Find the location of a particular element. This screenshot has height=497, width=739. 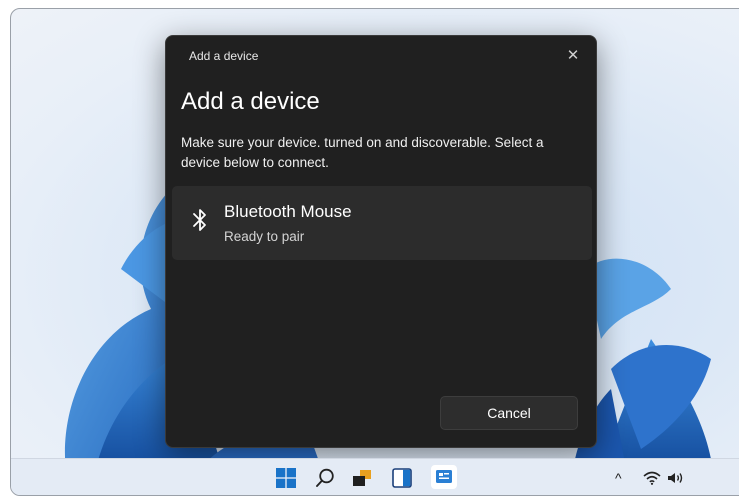

device-status: Ready to pair is located at coordinates (264, 236).